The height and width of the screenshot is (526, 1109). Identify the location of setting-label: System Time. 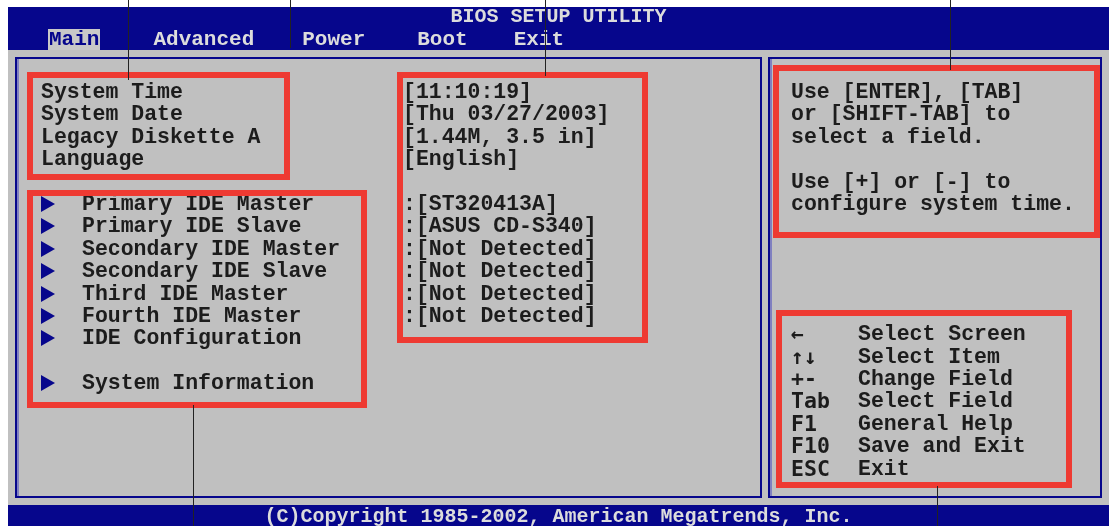
(222, 92).